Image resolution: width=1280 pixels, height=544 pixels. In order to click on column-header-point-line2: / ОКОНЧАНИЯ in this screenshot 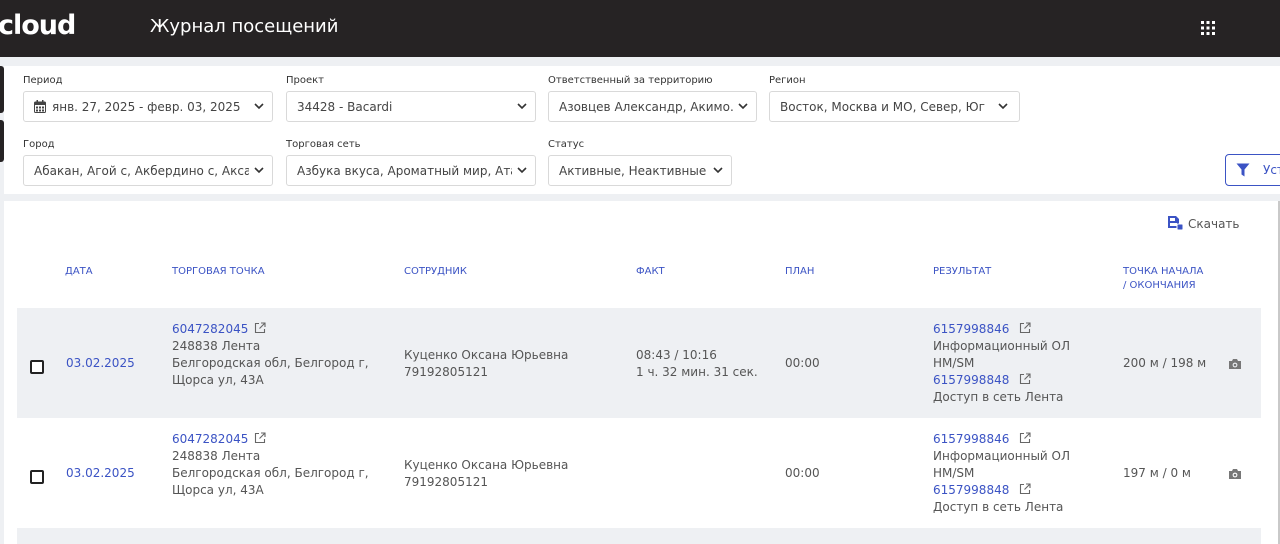, I will do `click(1159, 285)`.